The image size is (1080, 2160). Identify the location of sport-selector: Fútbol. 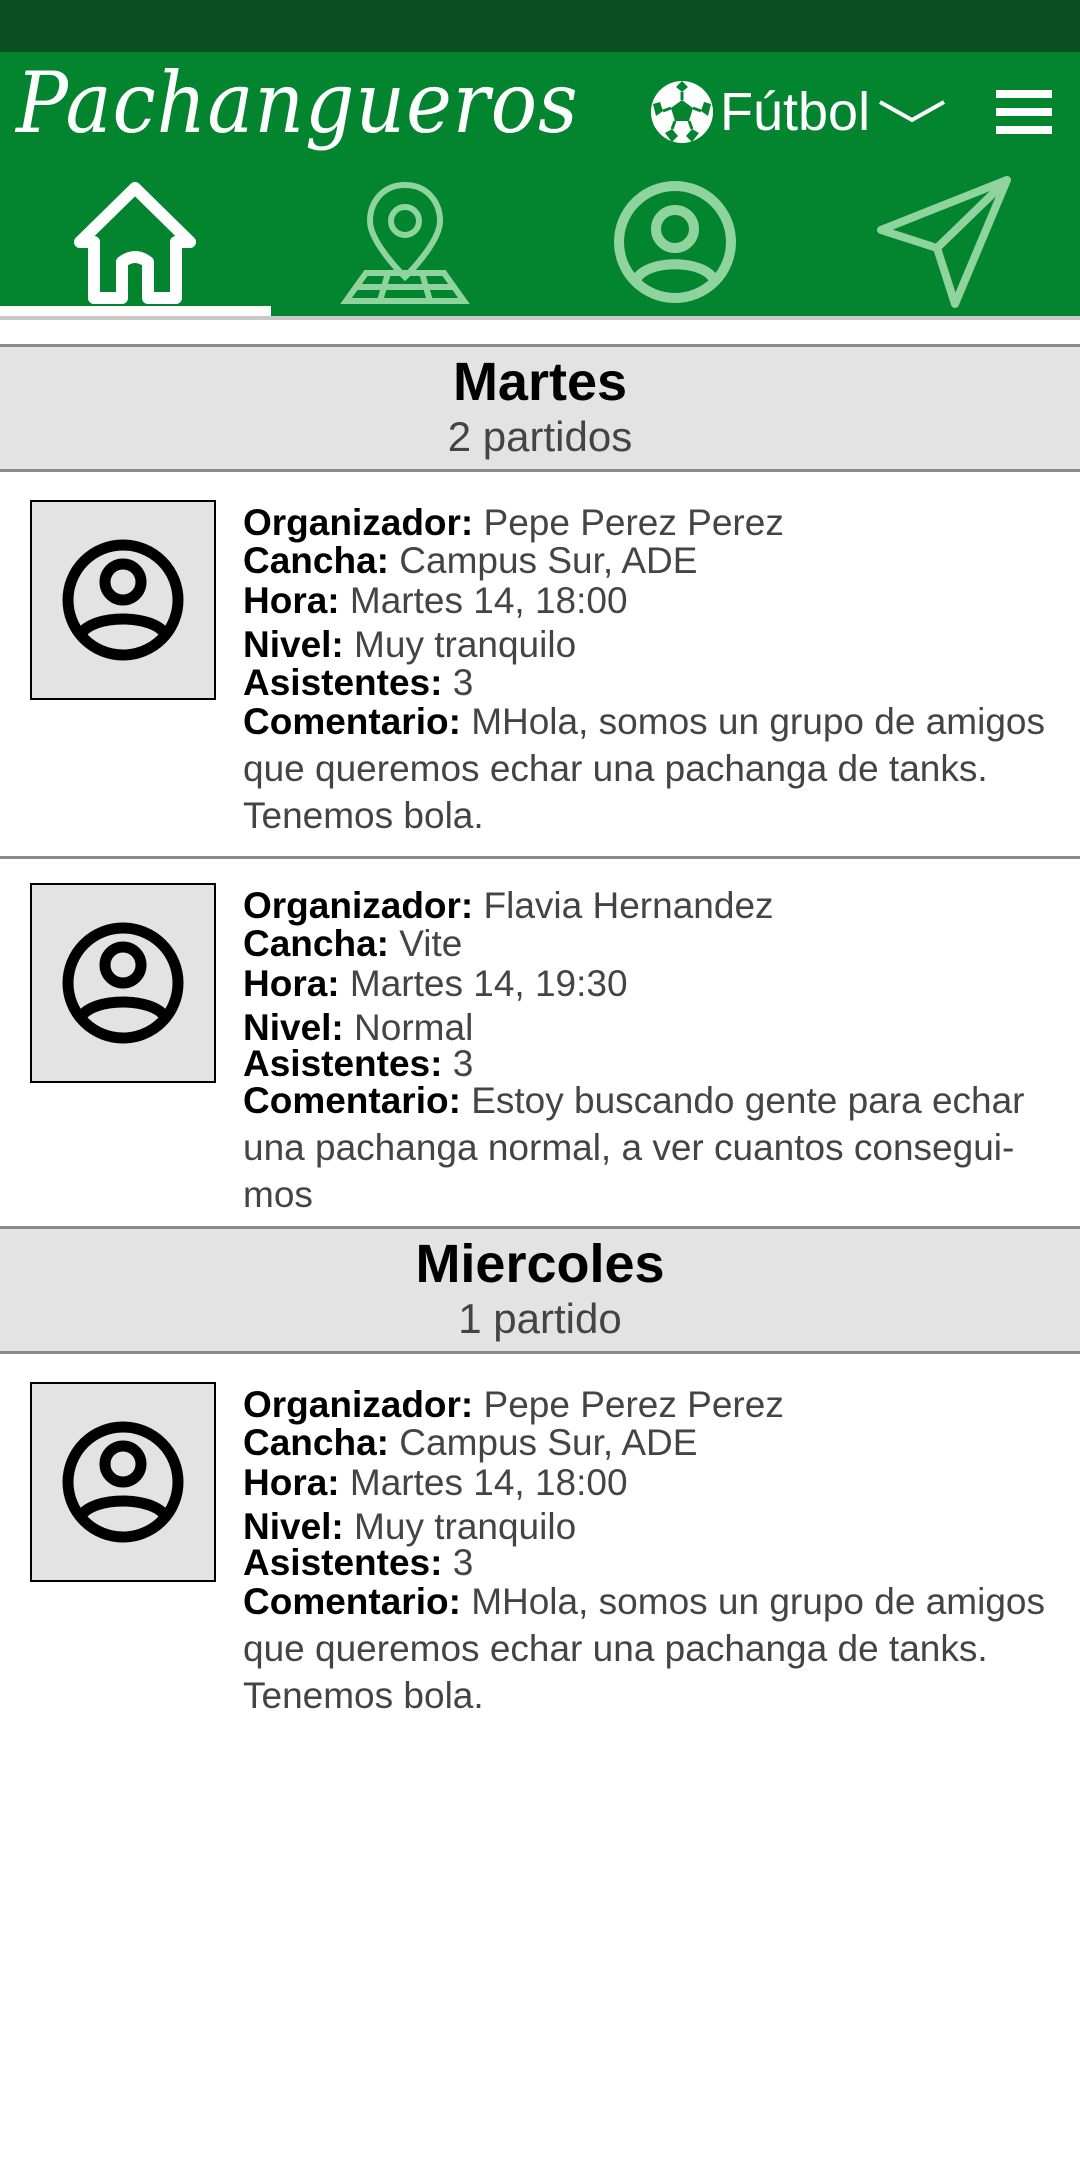
(798, 112).